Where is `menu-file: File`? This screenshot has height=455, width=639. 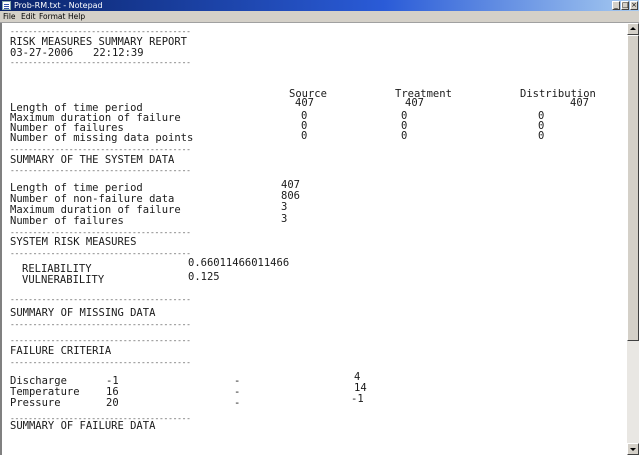 menu-file: File is located at coordinates (9, 17).